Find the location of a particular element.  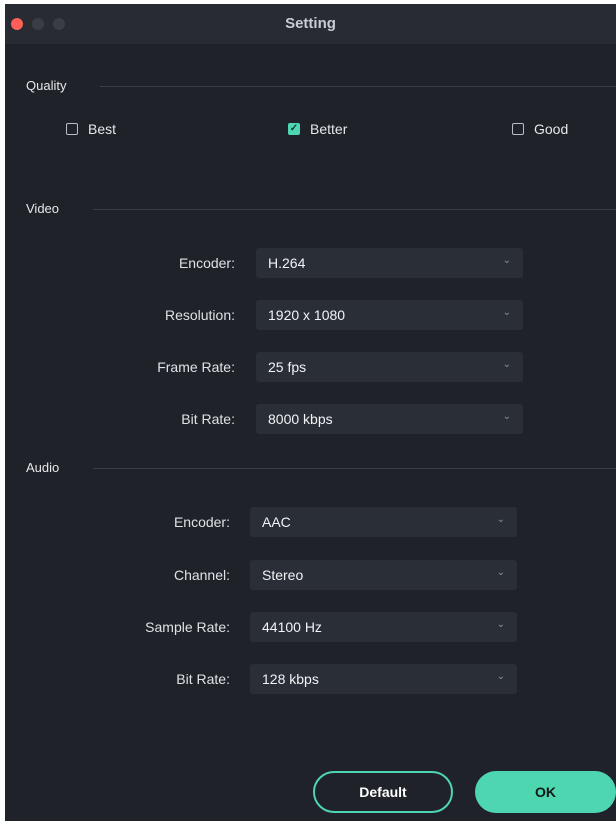

checkbox-checked-icon: ✓ is located at coordinates (294, 129).